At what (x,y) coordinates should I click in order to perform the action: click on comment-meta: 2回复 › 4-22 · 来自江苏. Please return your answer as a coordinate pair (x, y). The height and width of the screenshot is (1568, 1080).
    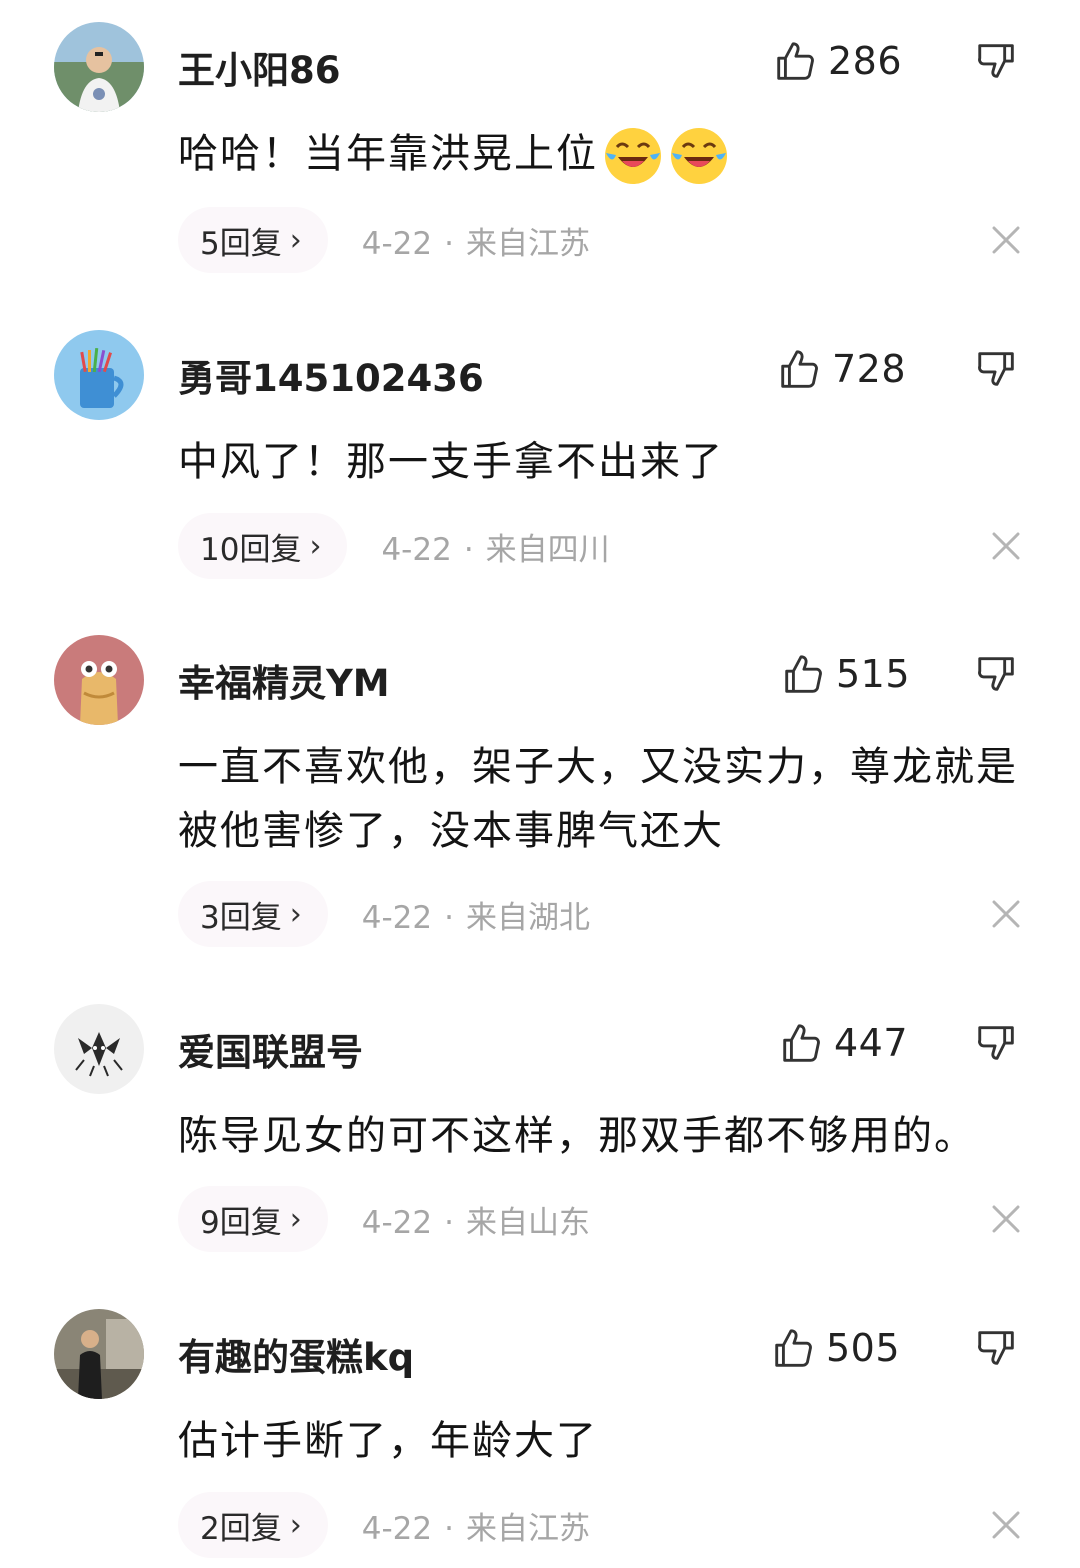
    Looking at the image, I should click on (384, 1525).